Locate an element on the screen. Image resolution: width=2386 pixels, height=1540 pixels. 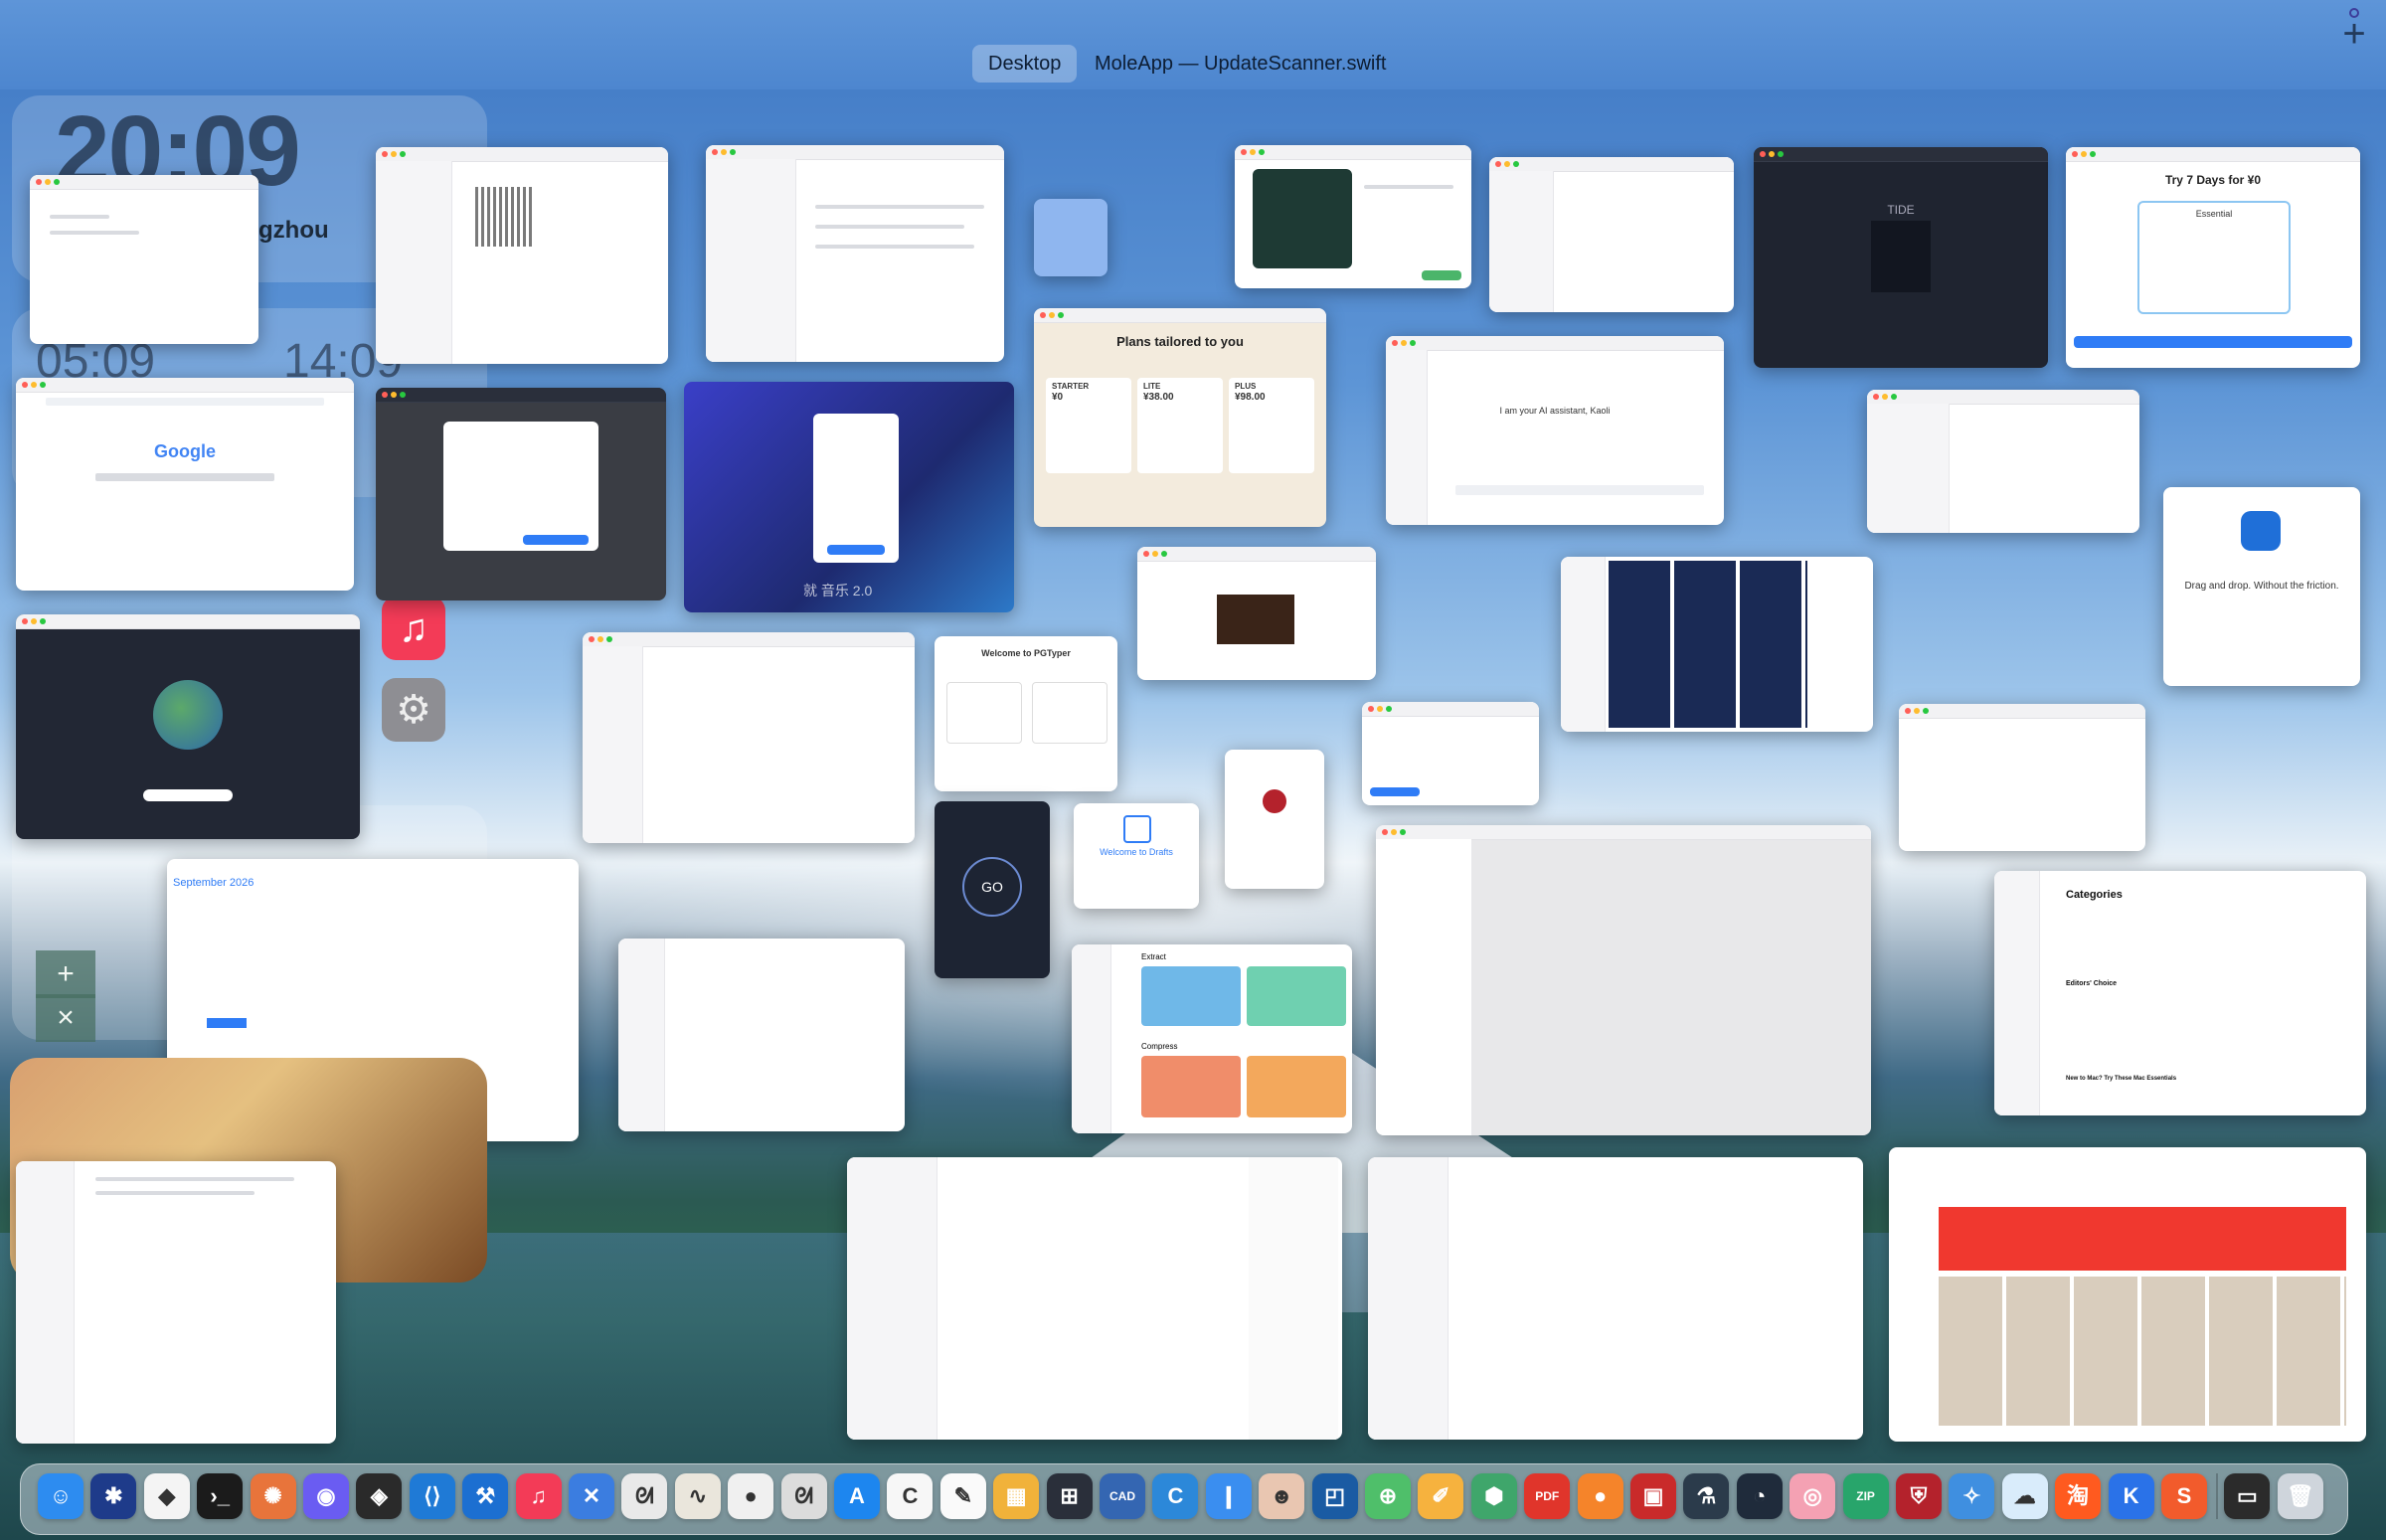
cleanmaster-icon: C is located at coordinates (910, 1496).